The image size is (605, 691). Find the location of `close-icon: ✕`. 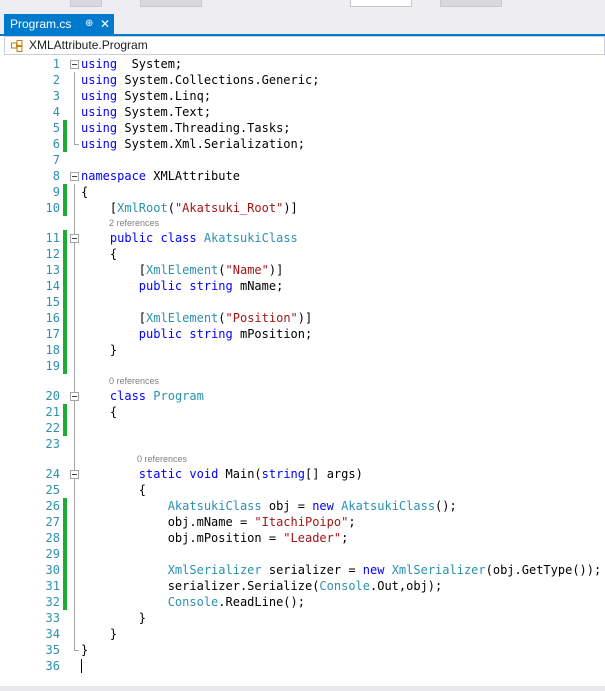

close-icon: ✕ is located at coordinates (105, 24).